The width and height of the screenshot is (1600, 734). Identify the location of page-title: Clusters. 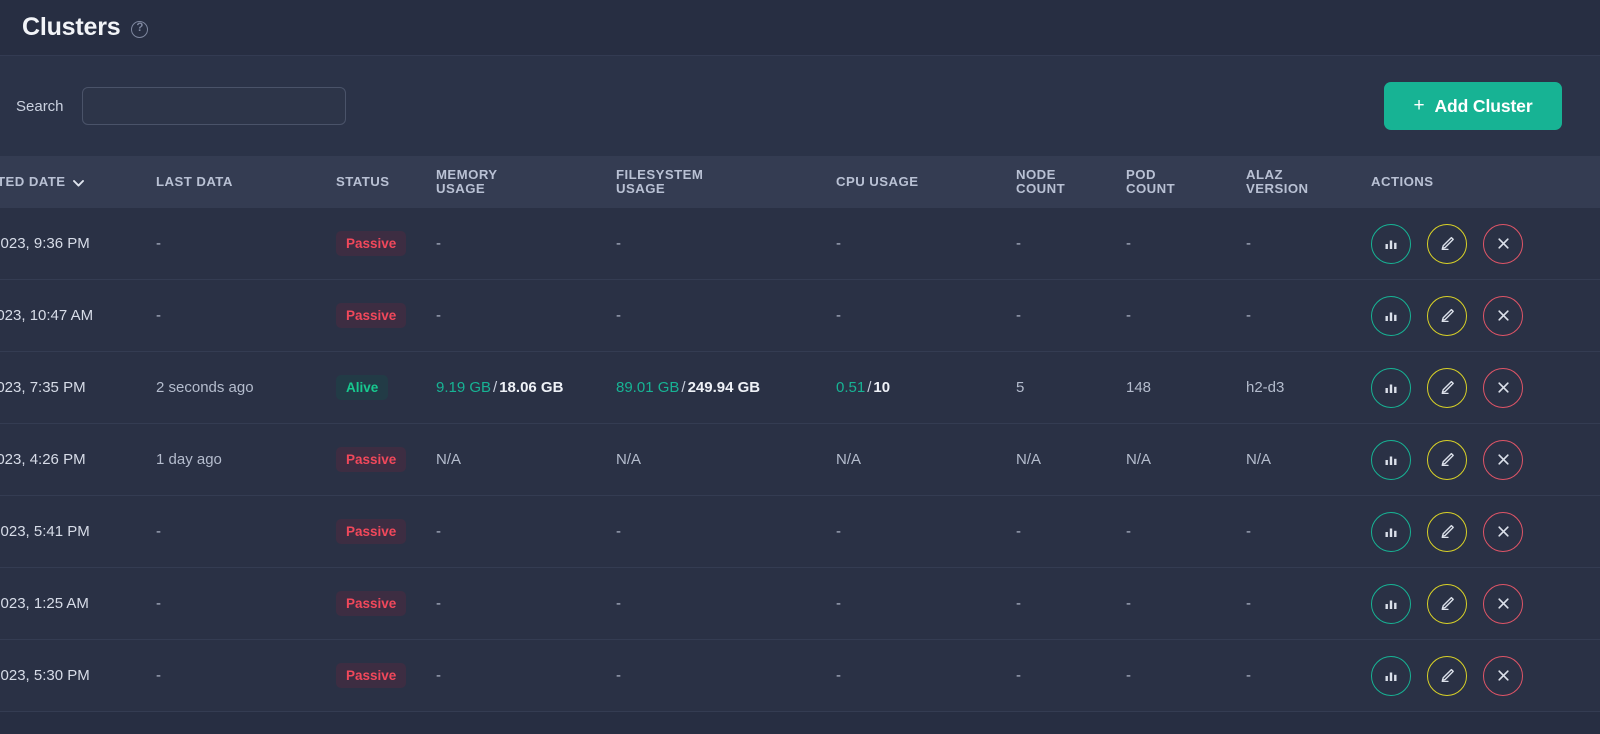
(71, 27).